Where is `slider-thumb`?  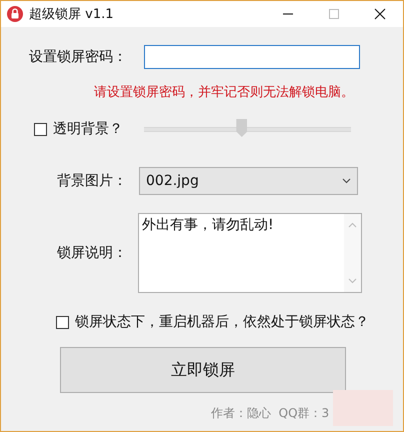 slider-thumb is located at coordinates (242, 128).